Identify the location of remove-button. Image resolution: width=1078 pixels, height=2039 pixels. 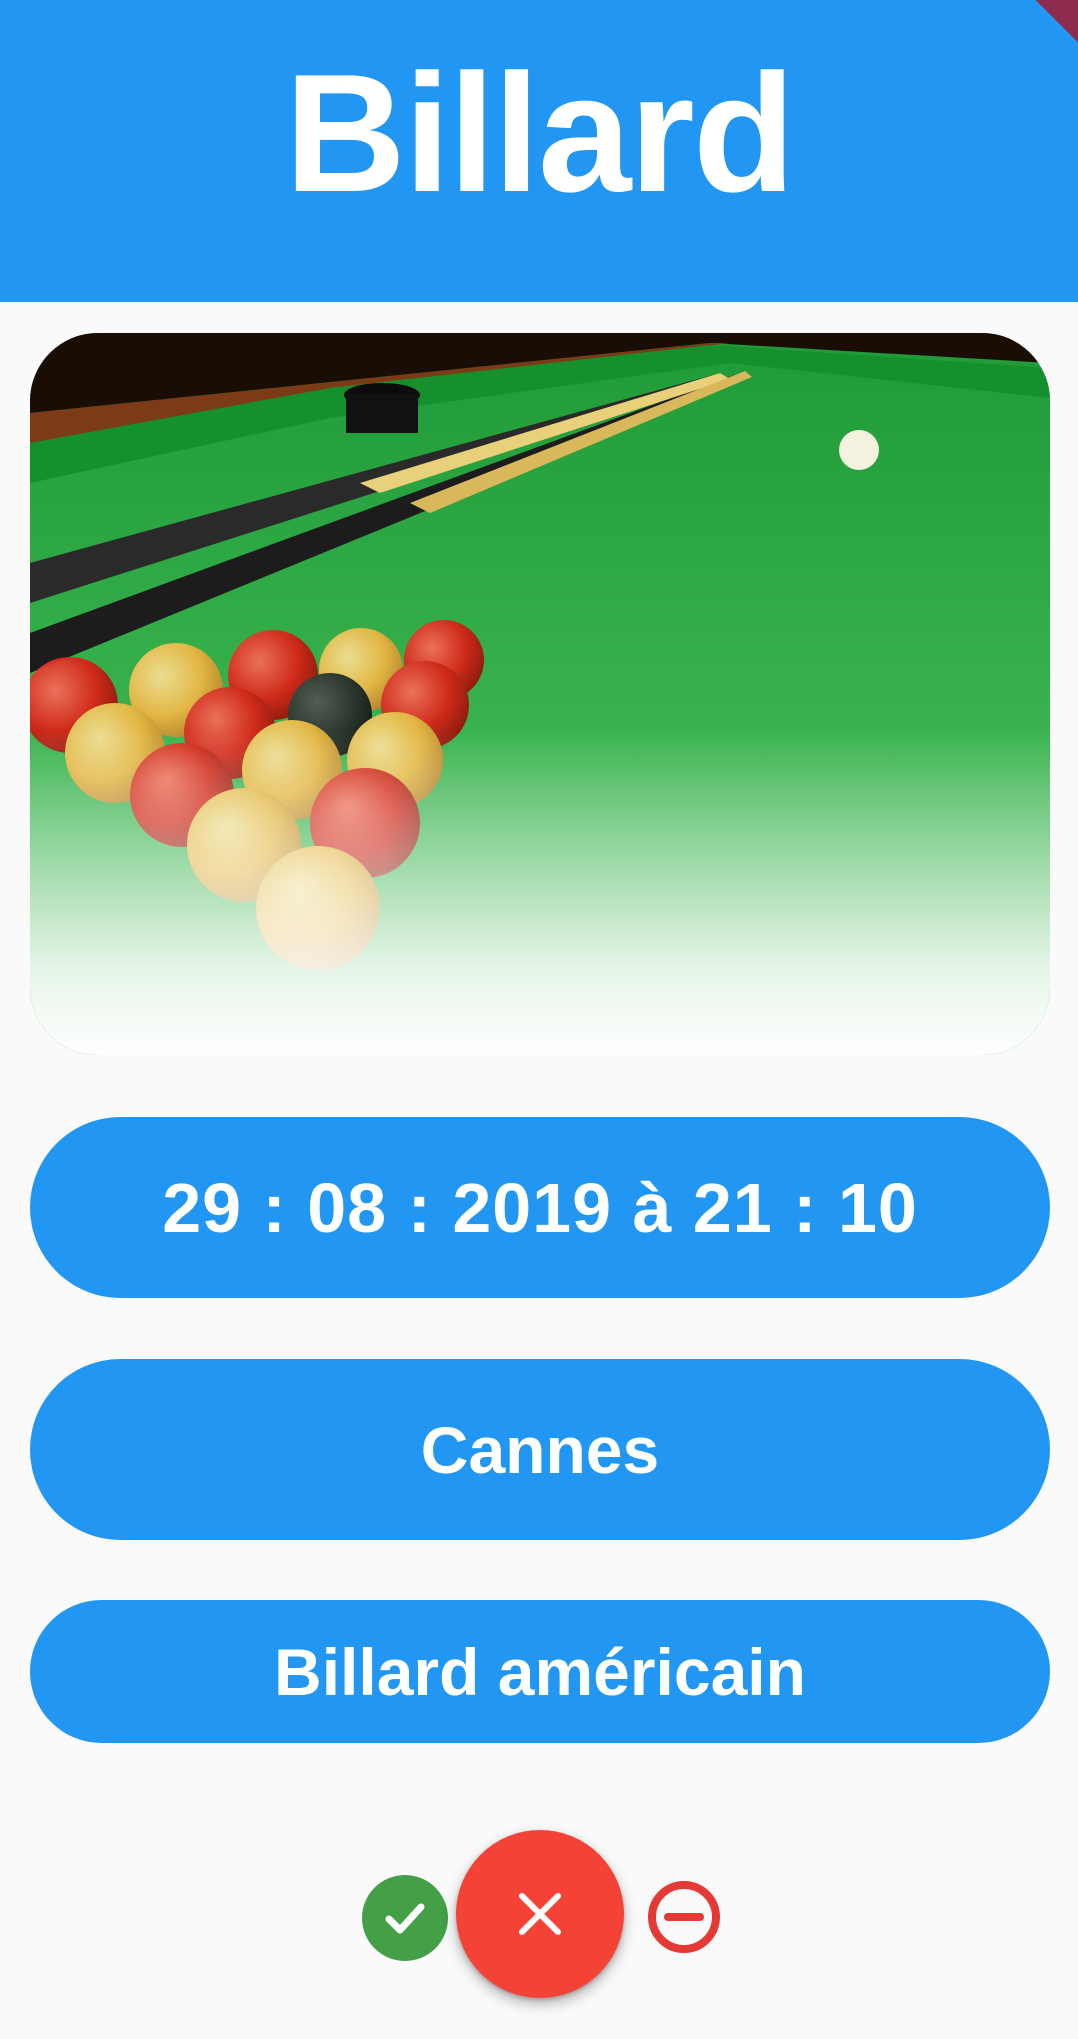
(684, 1917).